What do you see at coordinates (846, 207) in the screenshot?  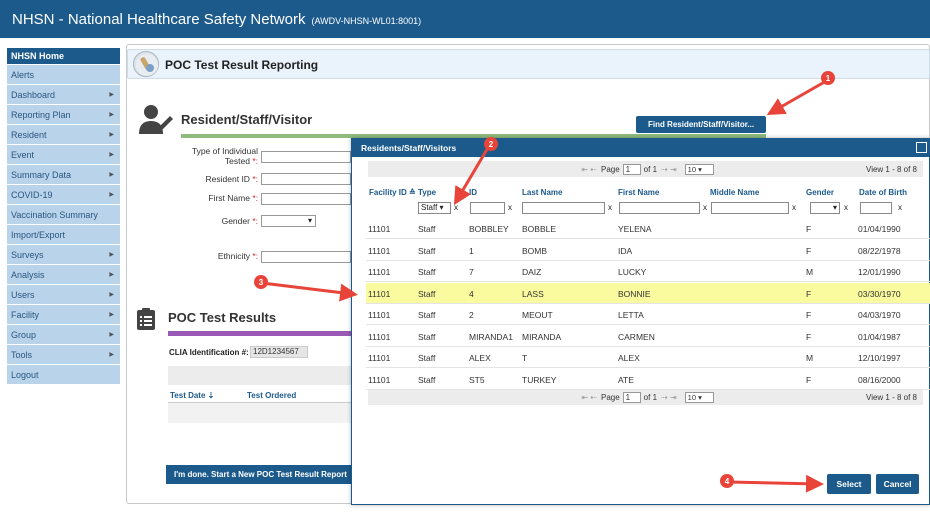 I see `clear-gender-filter: x` at bounding box center [846, 207].